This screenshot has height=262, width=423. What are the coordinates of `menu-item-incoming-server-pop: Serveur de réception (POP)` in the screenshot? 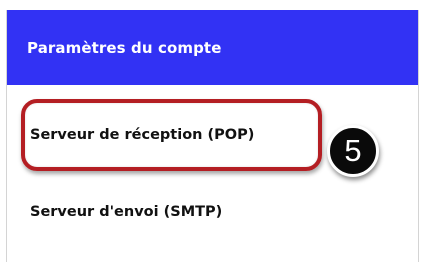 It's located at (142, 135).